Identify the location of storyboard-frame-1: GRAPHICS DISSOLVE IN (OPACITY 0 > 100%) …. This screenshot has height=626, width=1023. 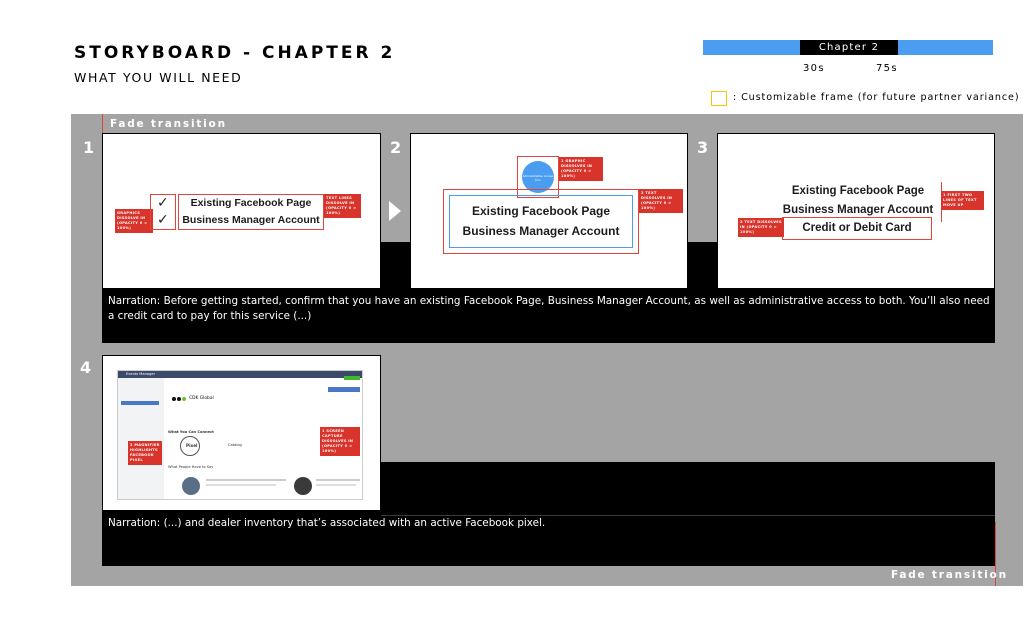
(241, 211).